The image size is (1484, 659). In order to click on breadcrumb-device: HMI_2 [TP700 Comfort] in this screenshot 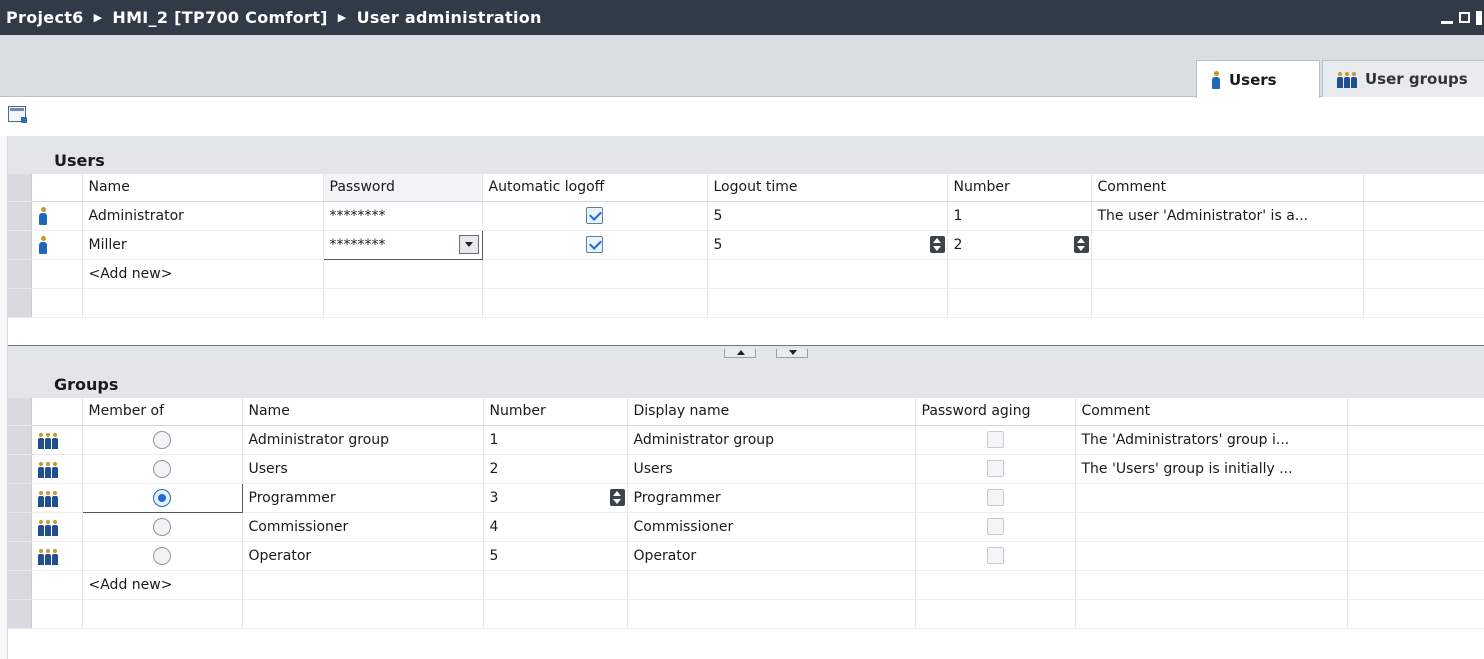, I will do `click(219, 17)`.